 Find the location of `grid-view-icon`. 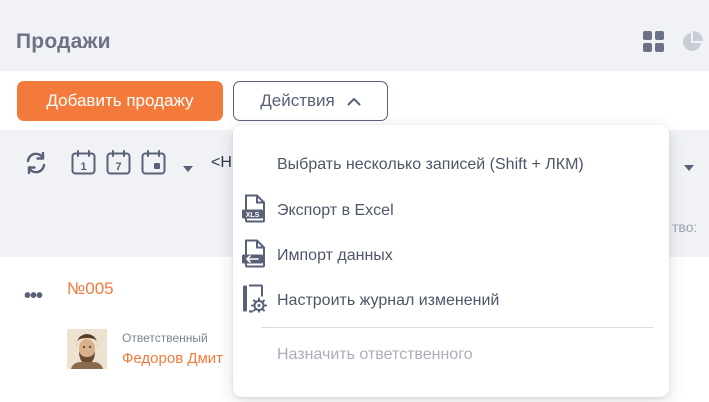

grid-view-icon is located at coordinates (653, 44).